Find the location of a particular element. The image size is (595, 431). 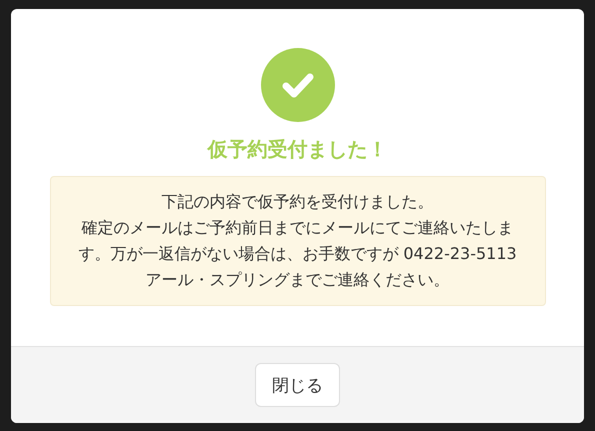

message-text: 確定のメールはご予約前日までにメールにてご連絡いたします。万が一返信がない場合は、お手数ですが 0422-23-5113 is located at coordinates (297, 241).